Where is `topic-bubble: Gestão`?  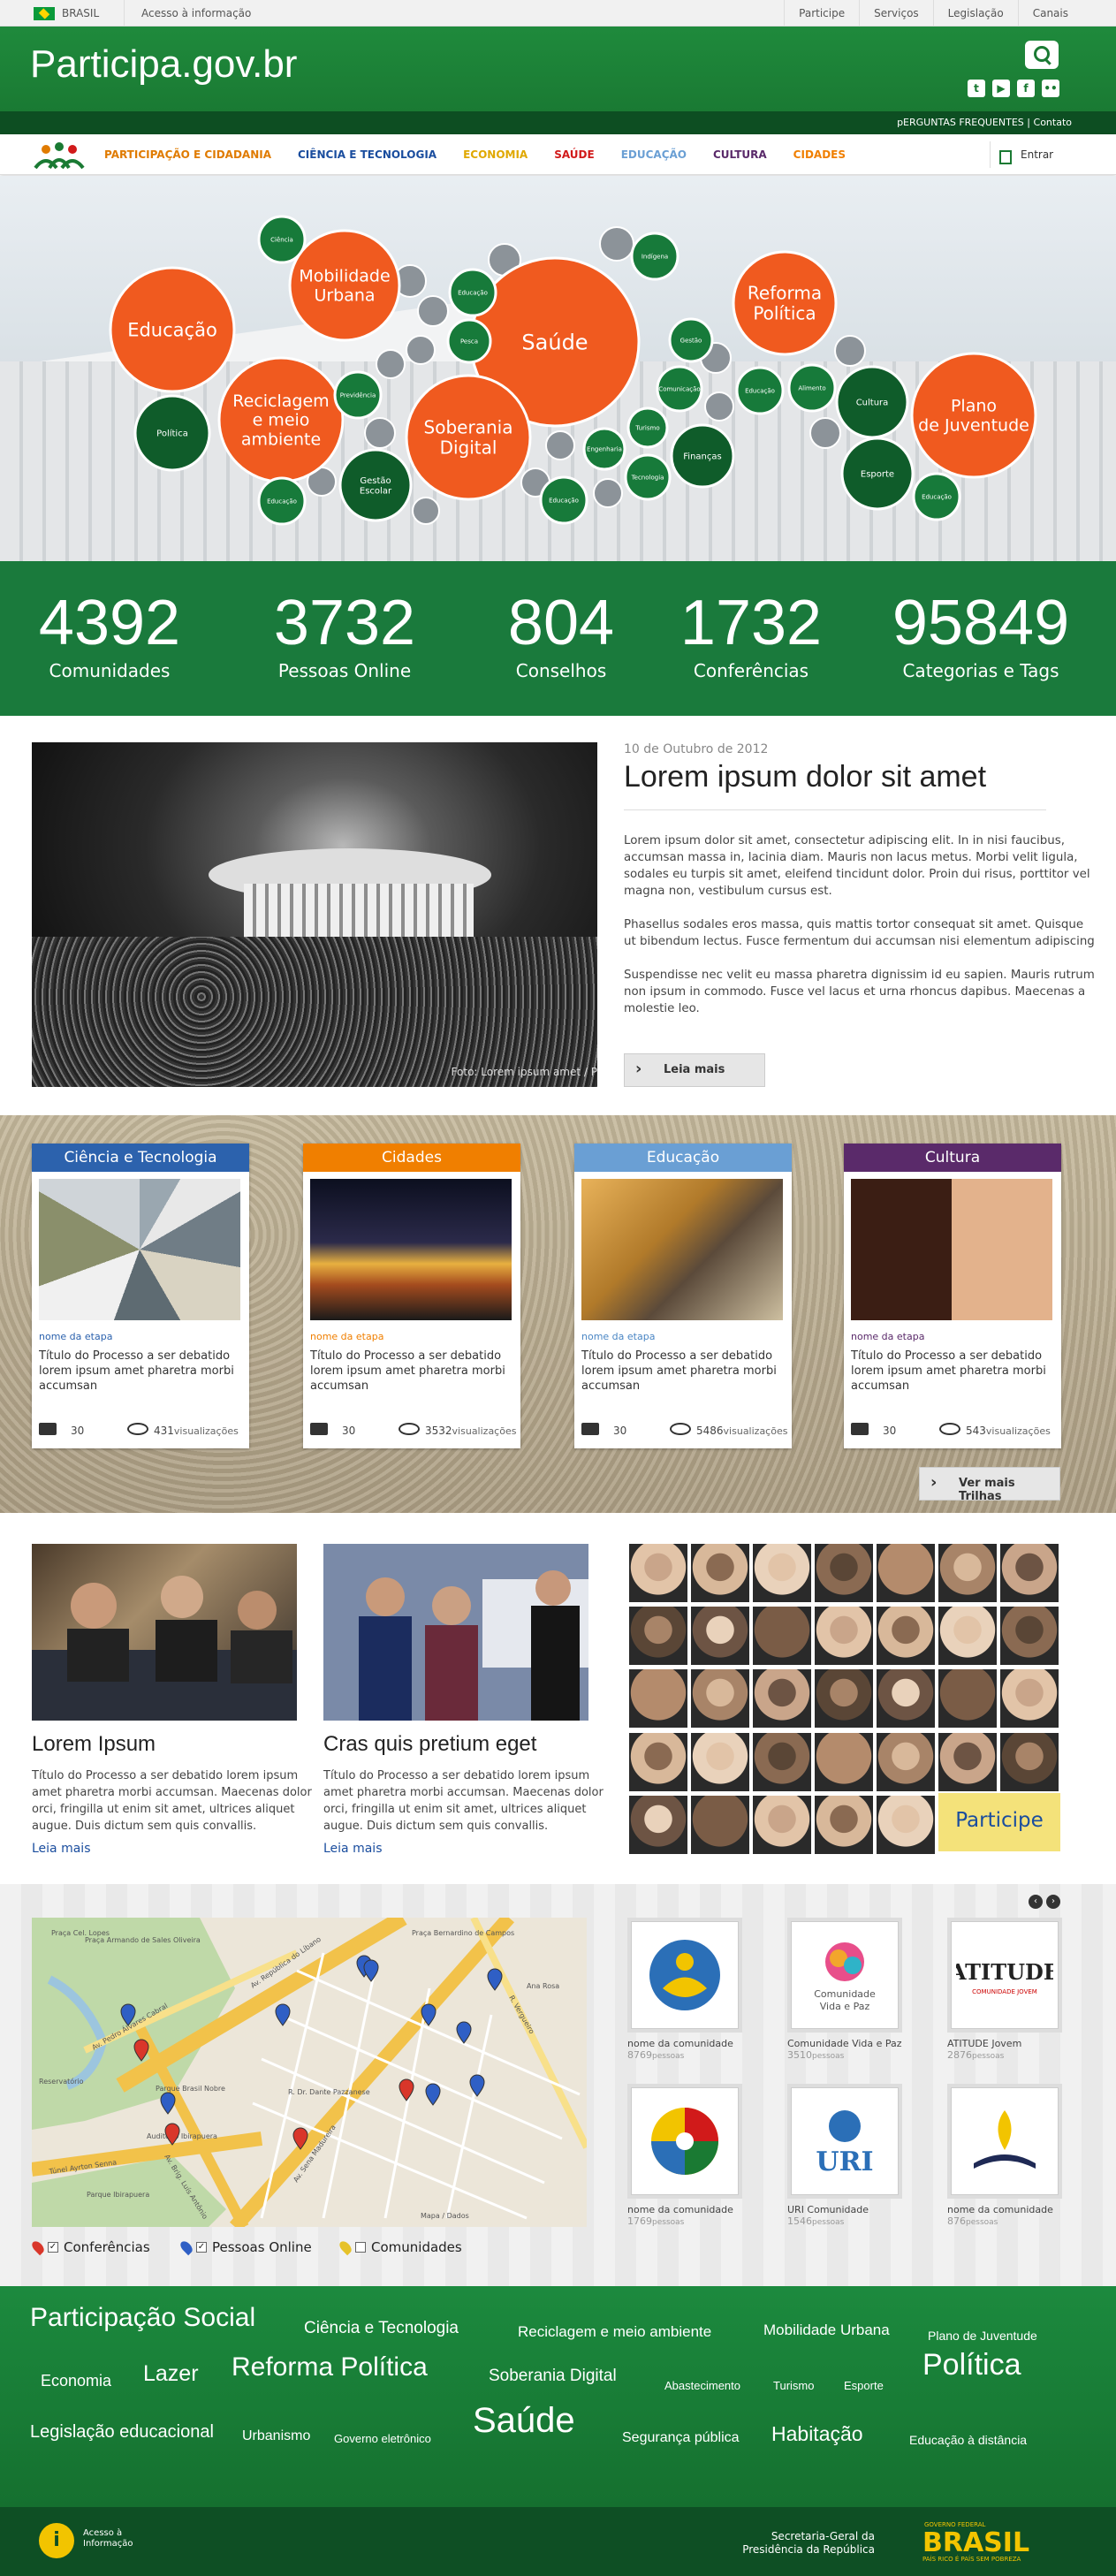 topic-bubble: Gestão is located at coordinates (691, 340).